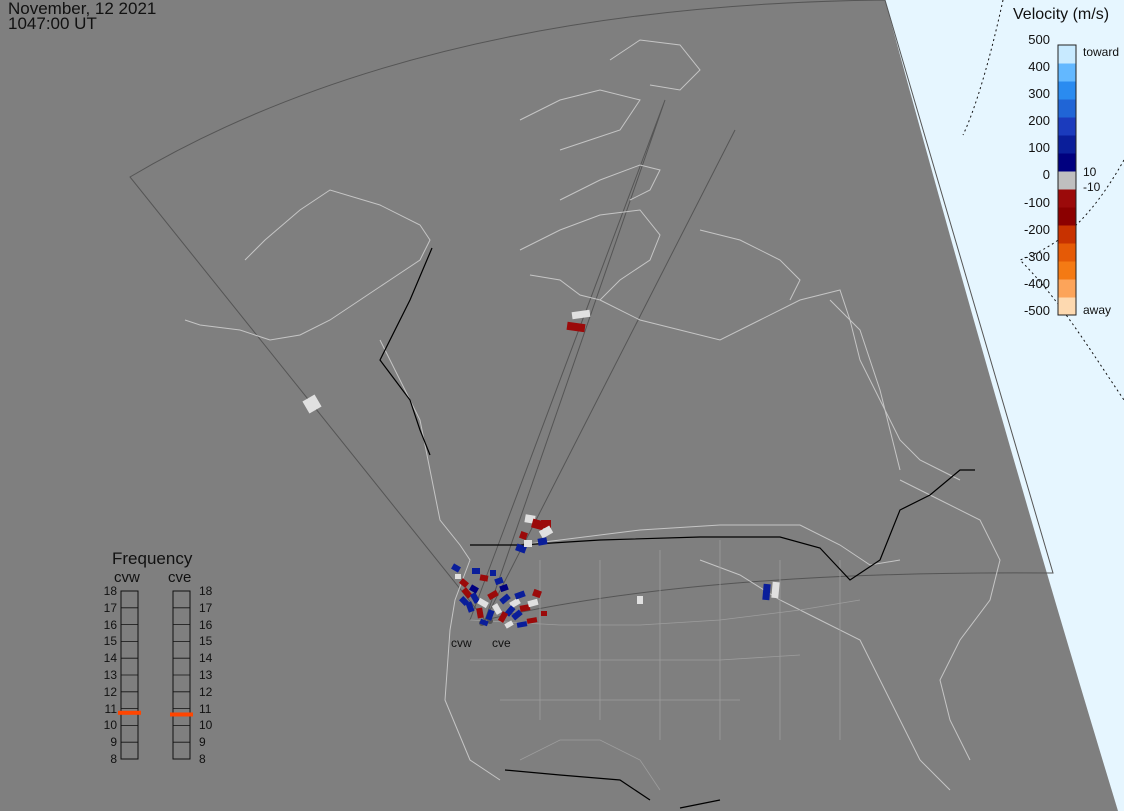  I want to click on state-lines, so click(665, 665).